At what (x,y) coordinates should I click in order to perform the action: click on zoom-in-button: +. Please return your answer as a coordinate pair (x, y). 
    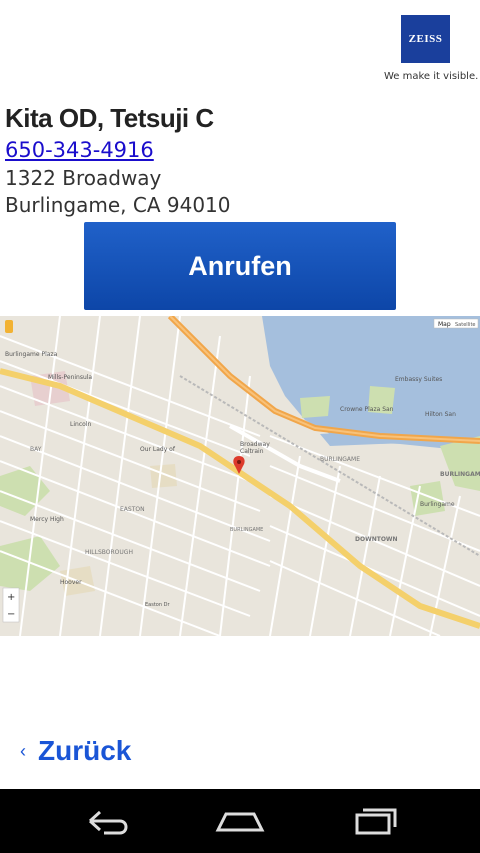
    Looking at the image, I should click on (11, 597).